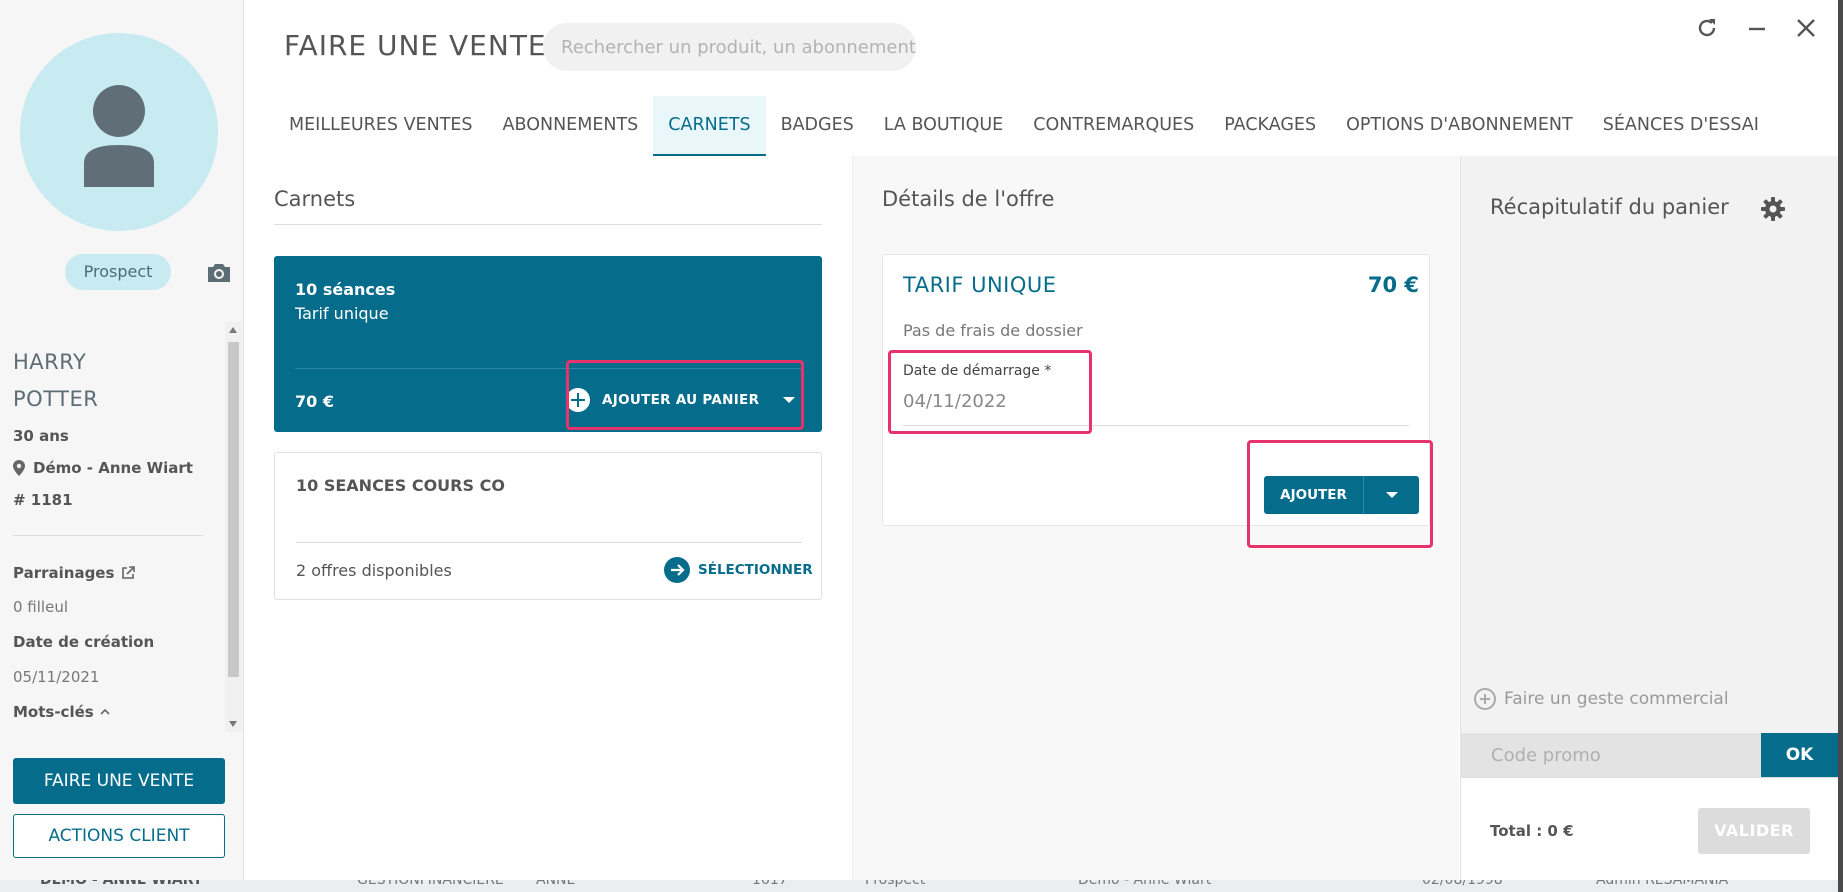 Image resolution: width=1843 pixels, height=892 pixels. What do you see at coordinates (1485, 699) in the screenshot?
I see `plus-circle-icon` at bounding box center [1485, 699].